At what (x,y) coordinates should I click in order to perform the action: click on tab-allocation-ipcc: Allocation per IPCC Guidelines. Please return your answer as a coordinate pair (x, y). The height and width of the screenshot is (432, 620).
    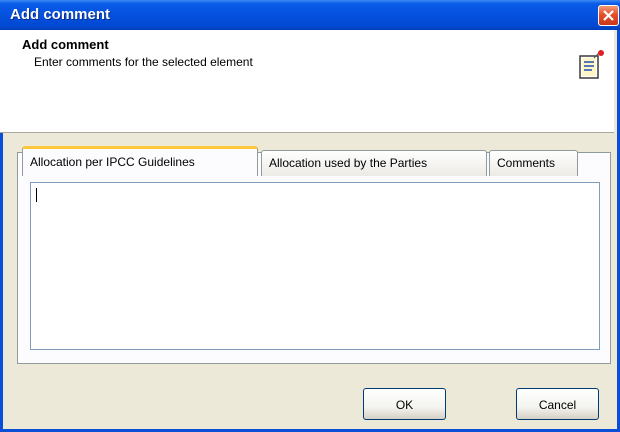
    Looking at the image, I should click on (140, 161).